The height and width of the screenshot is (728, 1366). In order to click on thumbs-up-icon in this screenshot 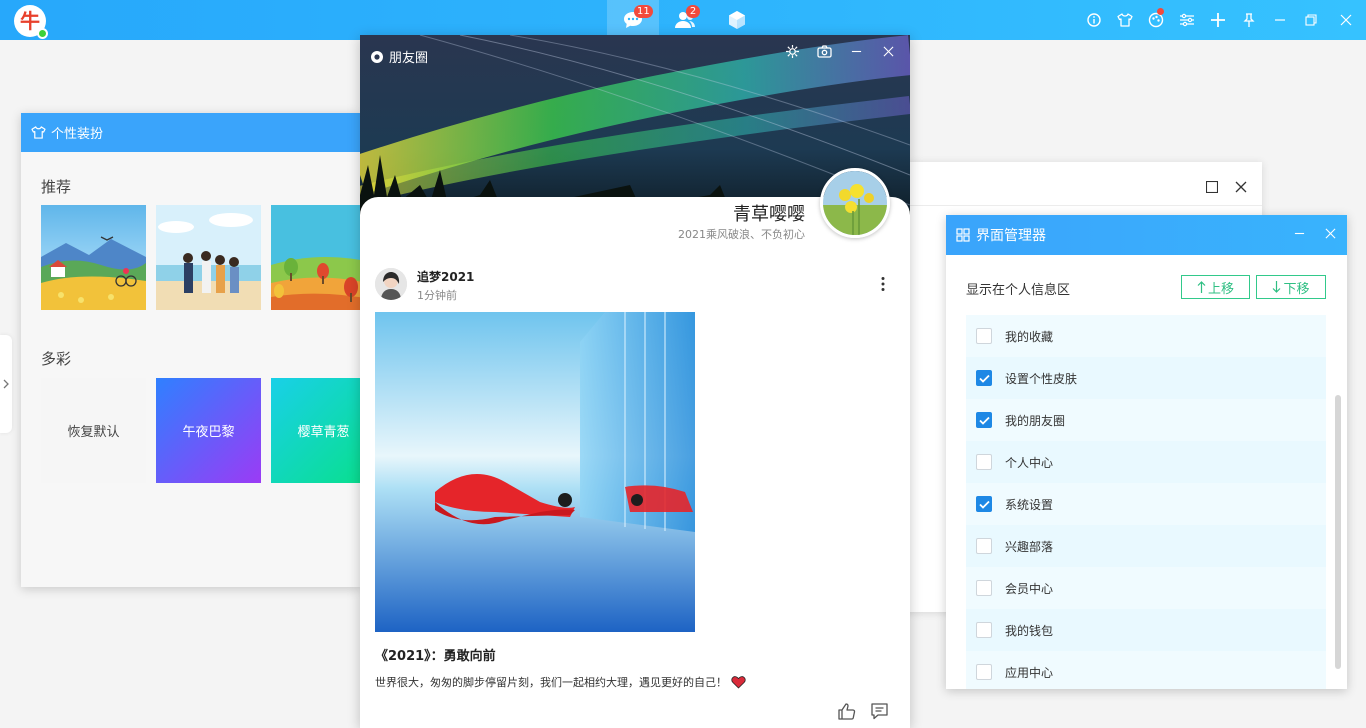, I will do `click(847, 711)`.